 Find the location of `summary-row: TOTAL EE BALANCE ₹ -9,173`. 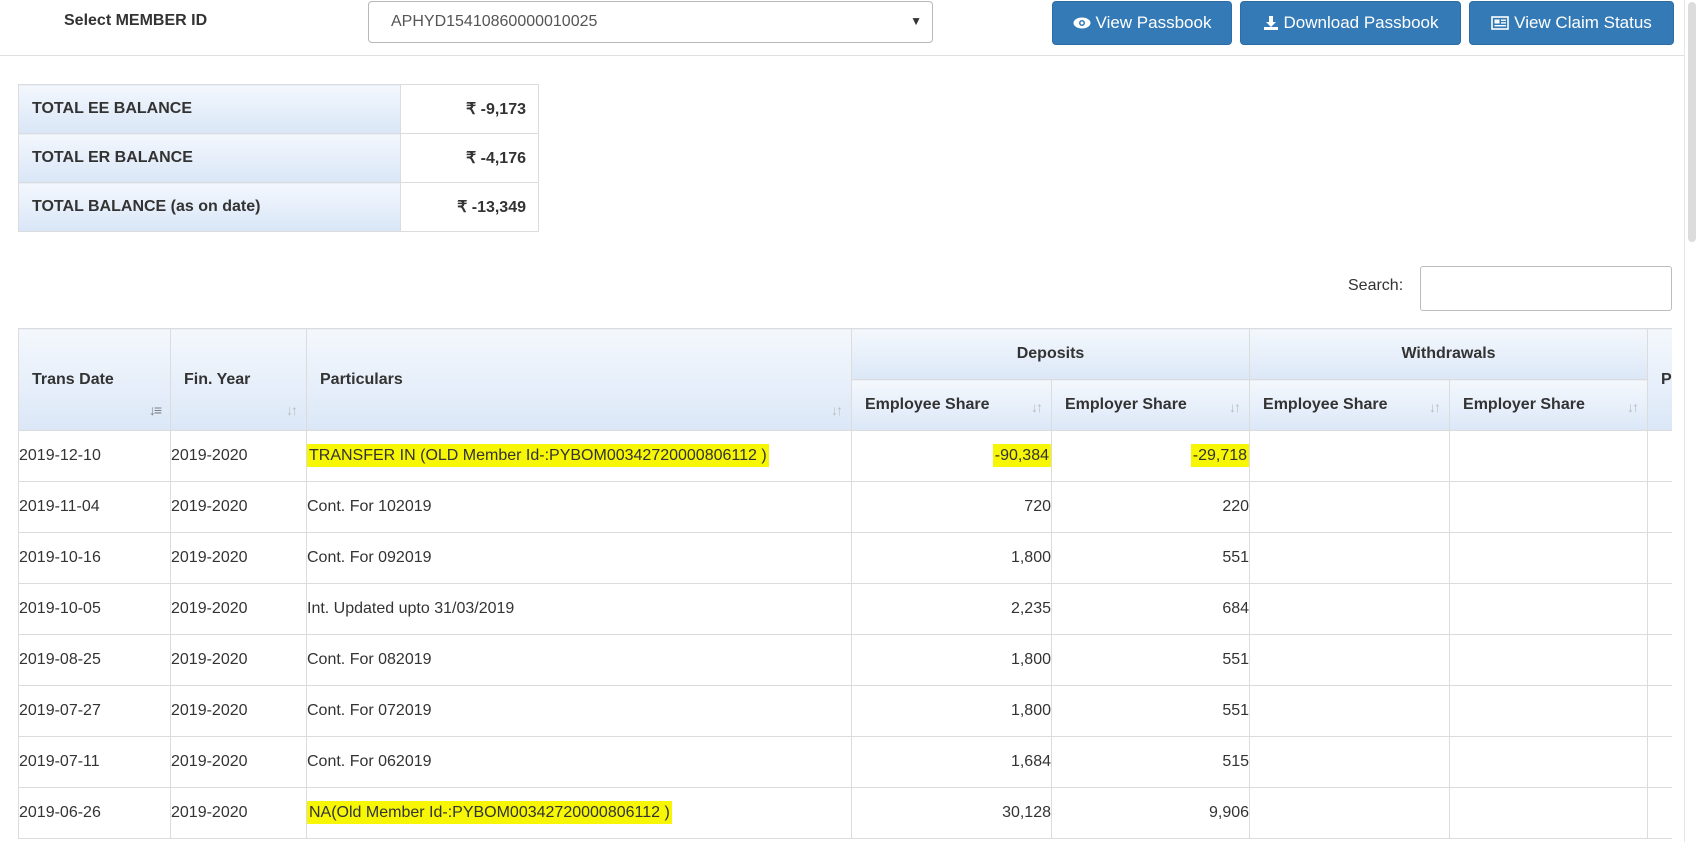

summary-row: TOTAL EE BALANCE ₹ -9,173 is located at coordinates (278, 109).